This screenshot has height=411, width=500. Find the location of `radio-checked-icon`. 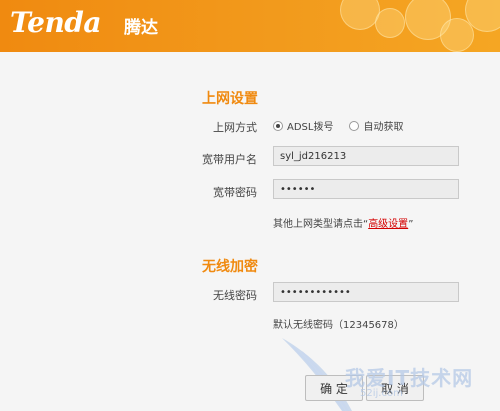

radio-checked-icon is located at coordinates (278, 125).